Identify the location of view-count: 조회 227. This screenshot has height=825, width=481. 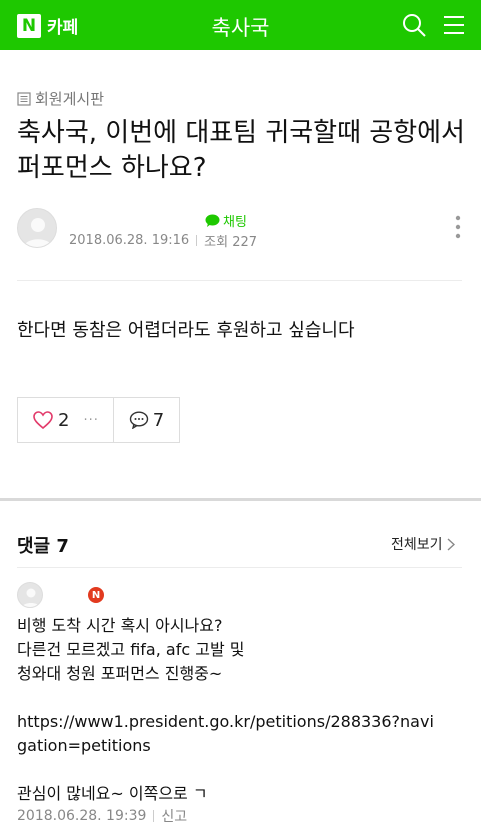
(231, 242).